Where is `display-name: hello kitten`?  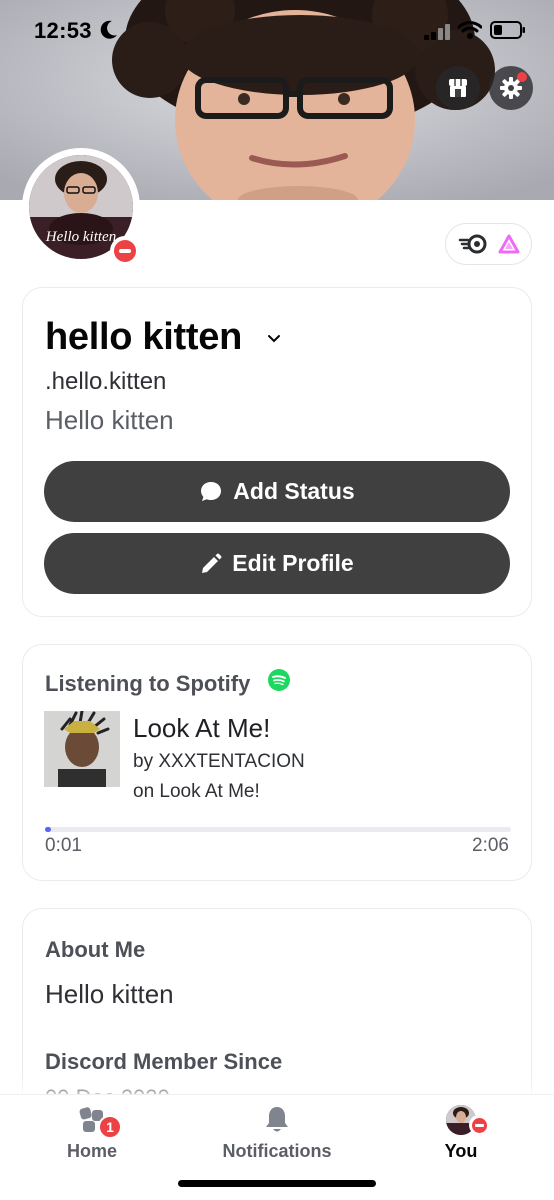 display-name: hello kitten is located at coordinates (143, 337).